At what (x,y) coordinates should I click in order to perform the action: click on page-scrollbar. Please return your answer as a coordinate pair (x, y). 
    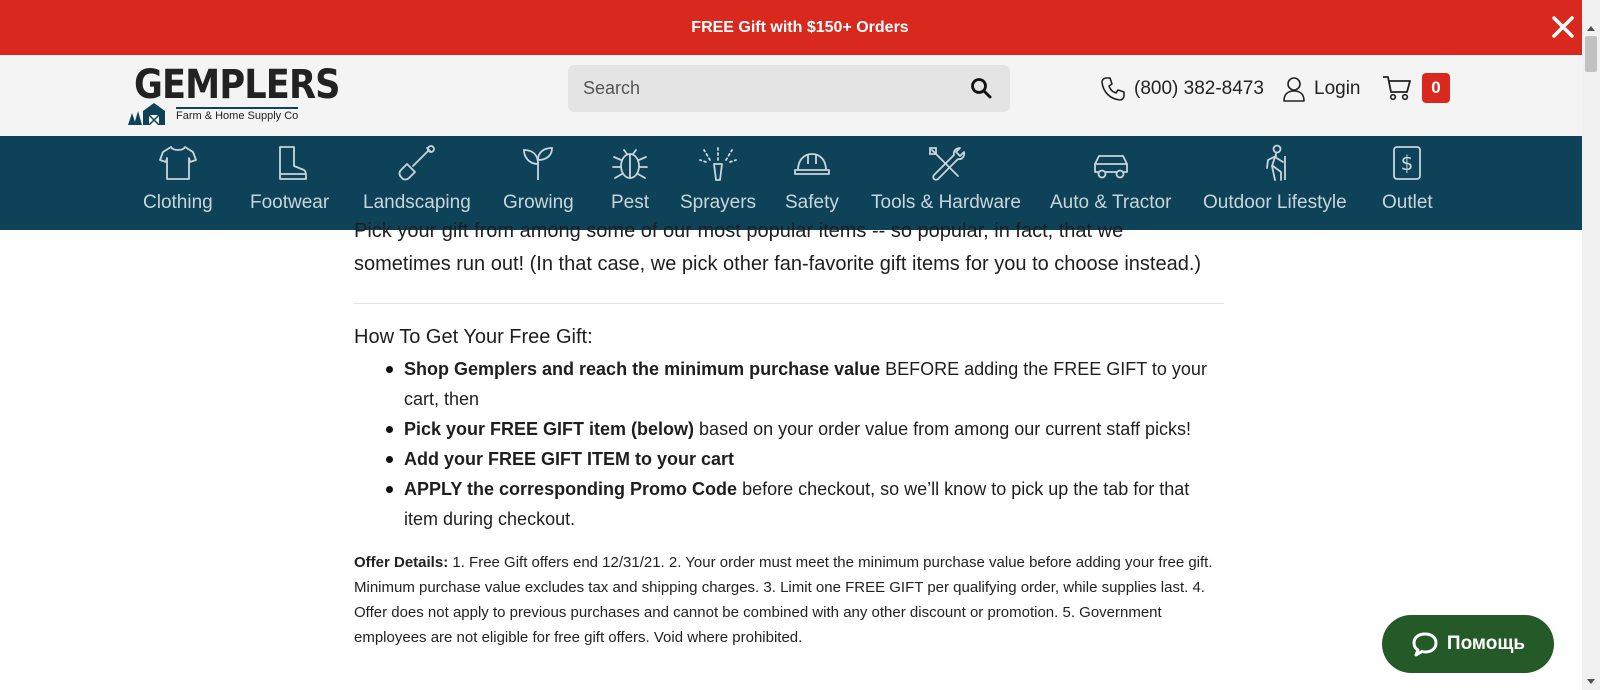
    Looking at the image, I should click on (1591, 345).